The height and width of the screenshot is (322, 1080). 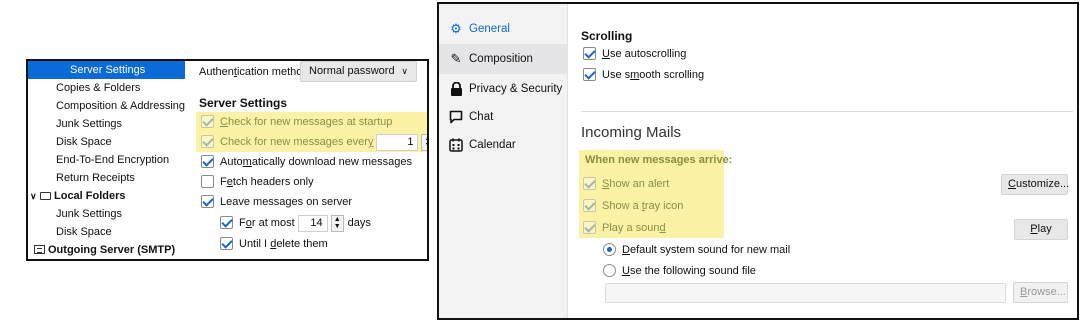 What do you see at coordinates (636, 184) in the screenshot?
I see `show-alert-label: Show an alert` at bounding box center [636, 184].